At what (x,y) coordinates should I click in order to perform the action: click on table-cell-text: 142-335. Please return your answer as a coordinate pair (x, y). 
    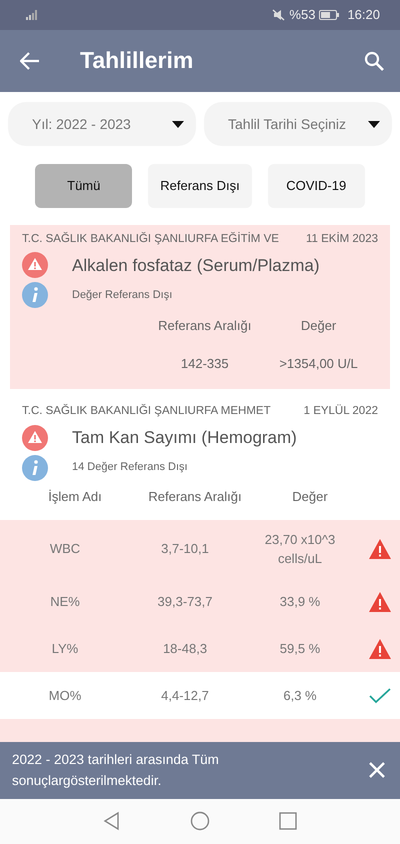
    Looking at the image, I should click on (205, 363).